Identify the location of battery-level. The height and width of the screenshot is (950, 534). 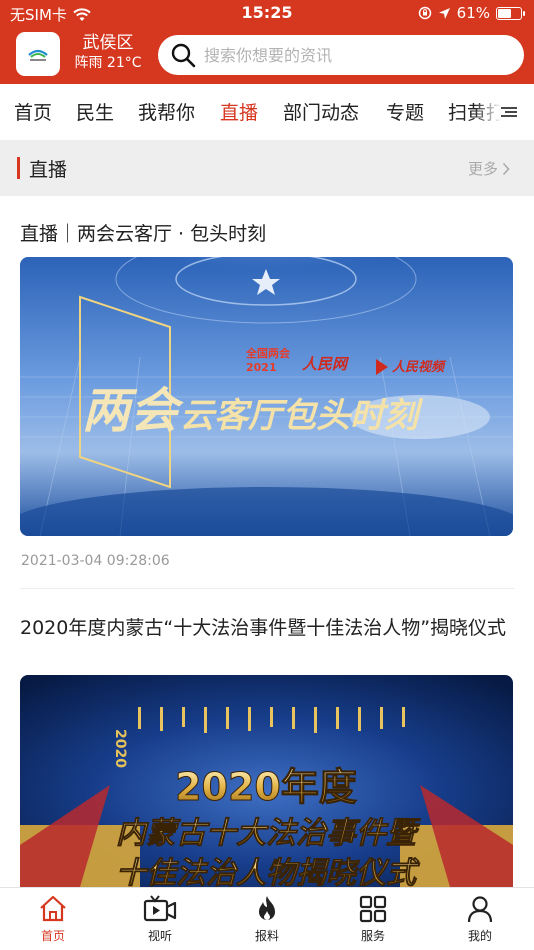
(504, 13).